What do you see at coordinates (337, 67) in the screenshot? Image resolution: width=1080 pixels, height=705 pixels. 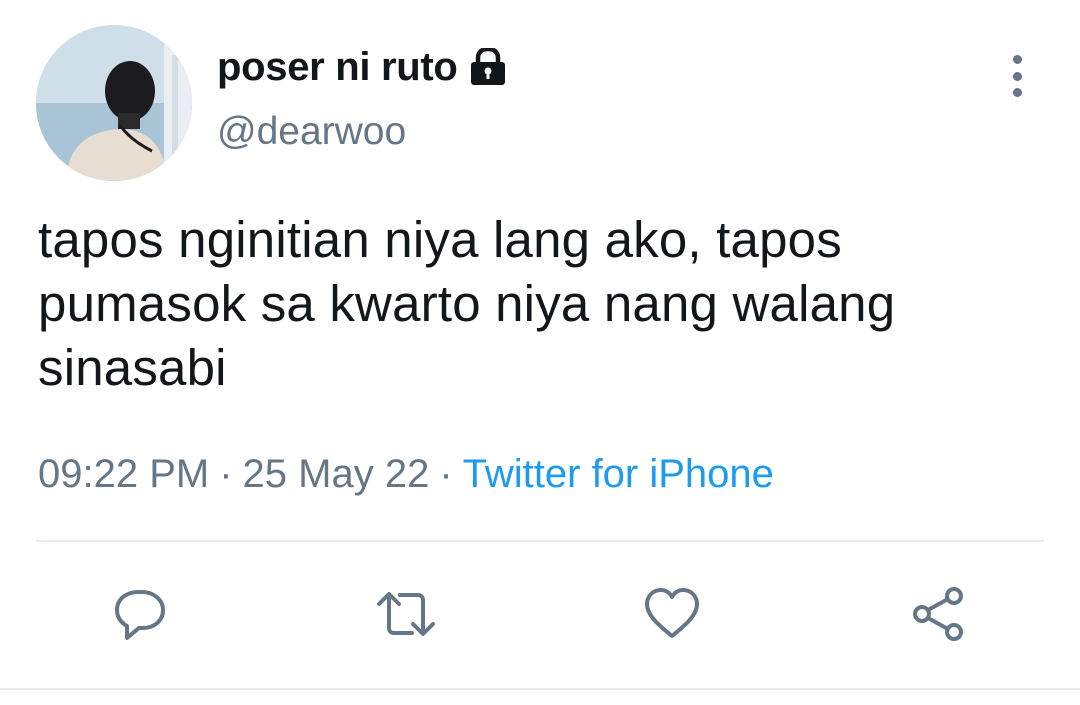 I see `display-name: poser ni ruto` at bounding box center [337, 67].